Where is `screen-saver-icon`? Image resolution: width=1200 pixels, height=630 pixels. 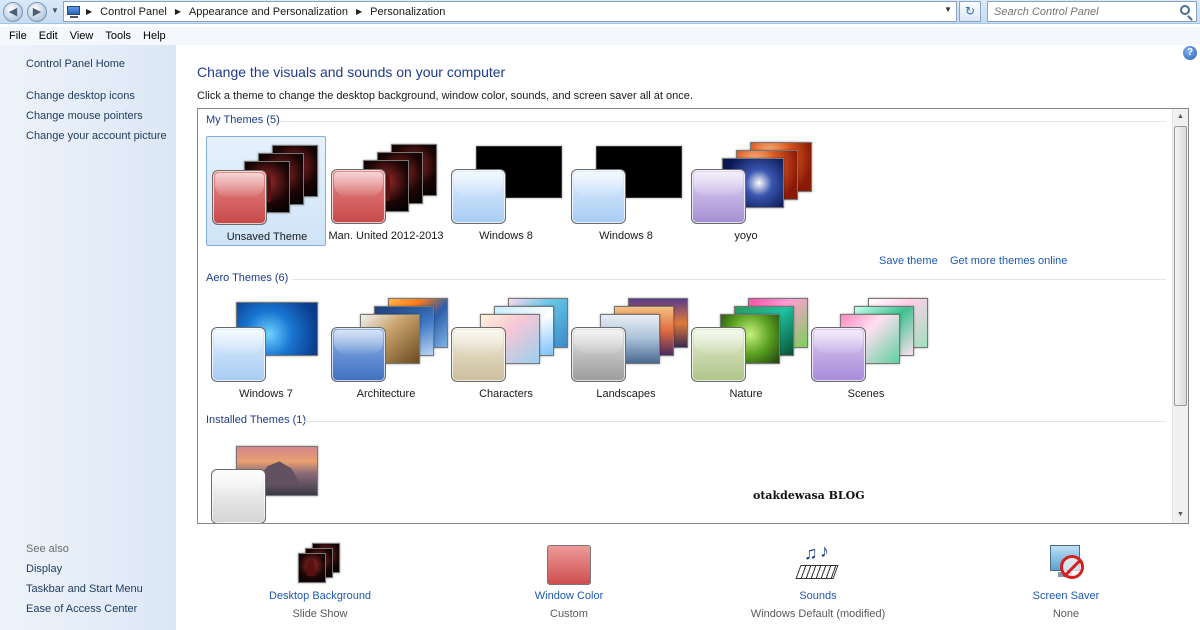
screen-saver-icon is located at coordinates (1066, 564).